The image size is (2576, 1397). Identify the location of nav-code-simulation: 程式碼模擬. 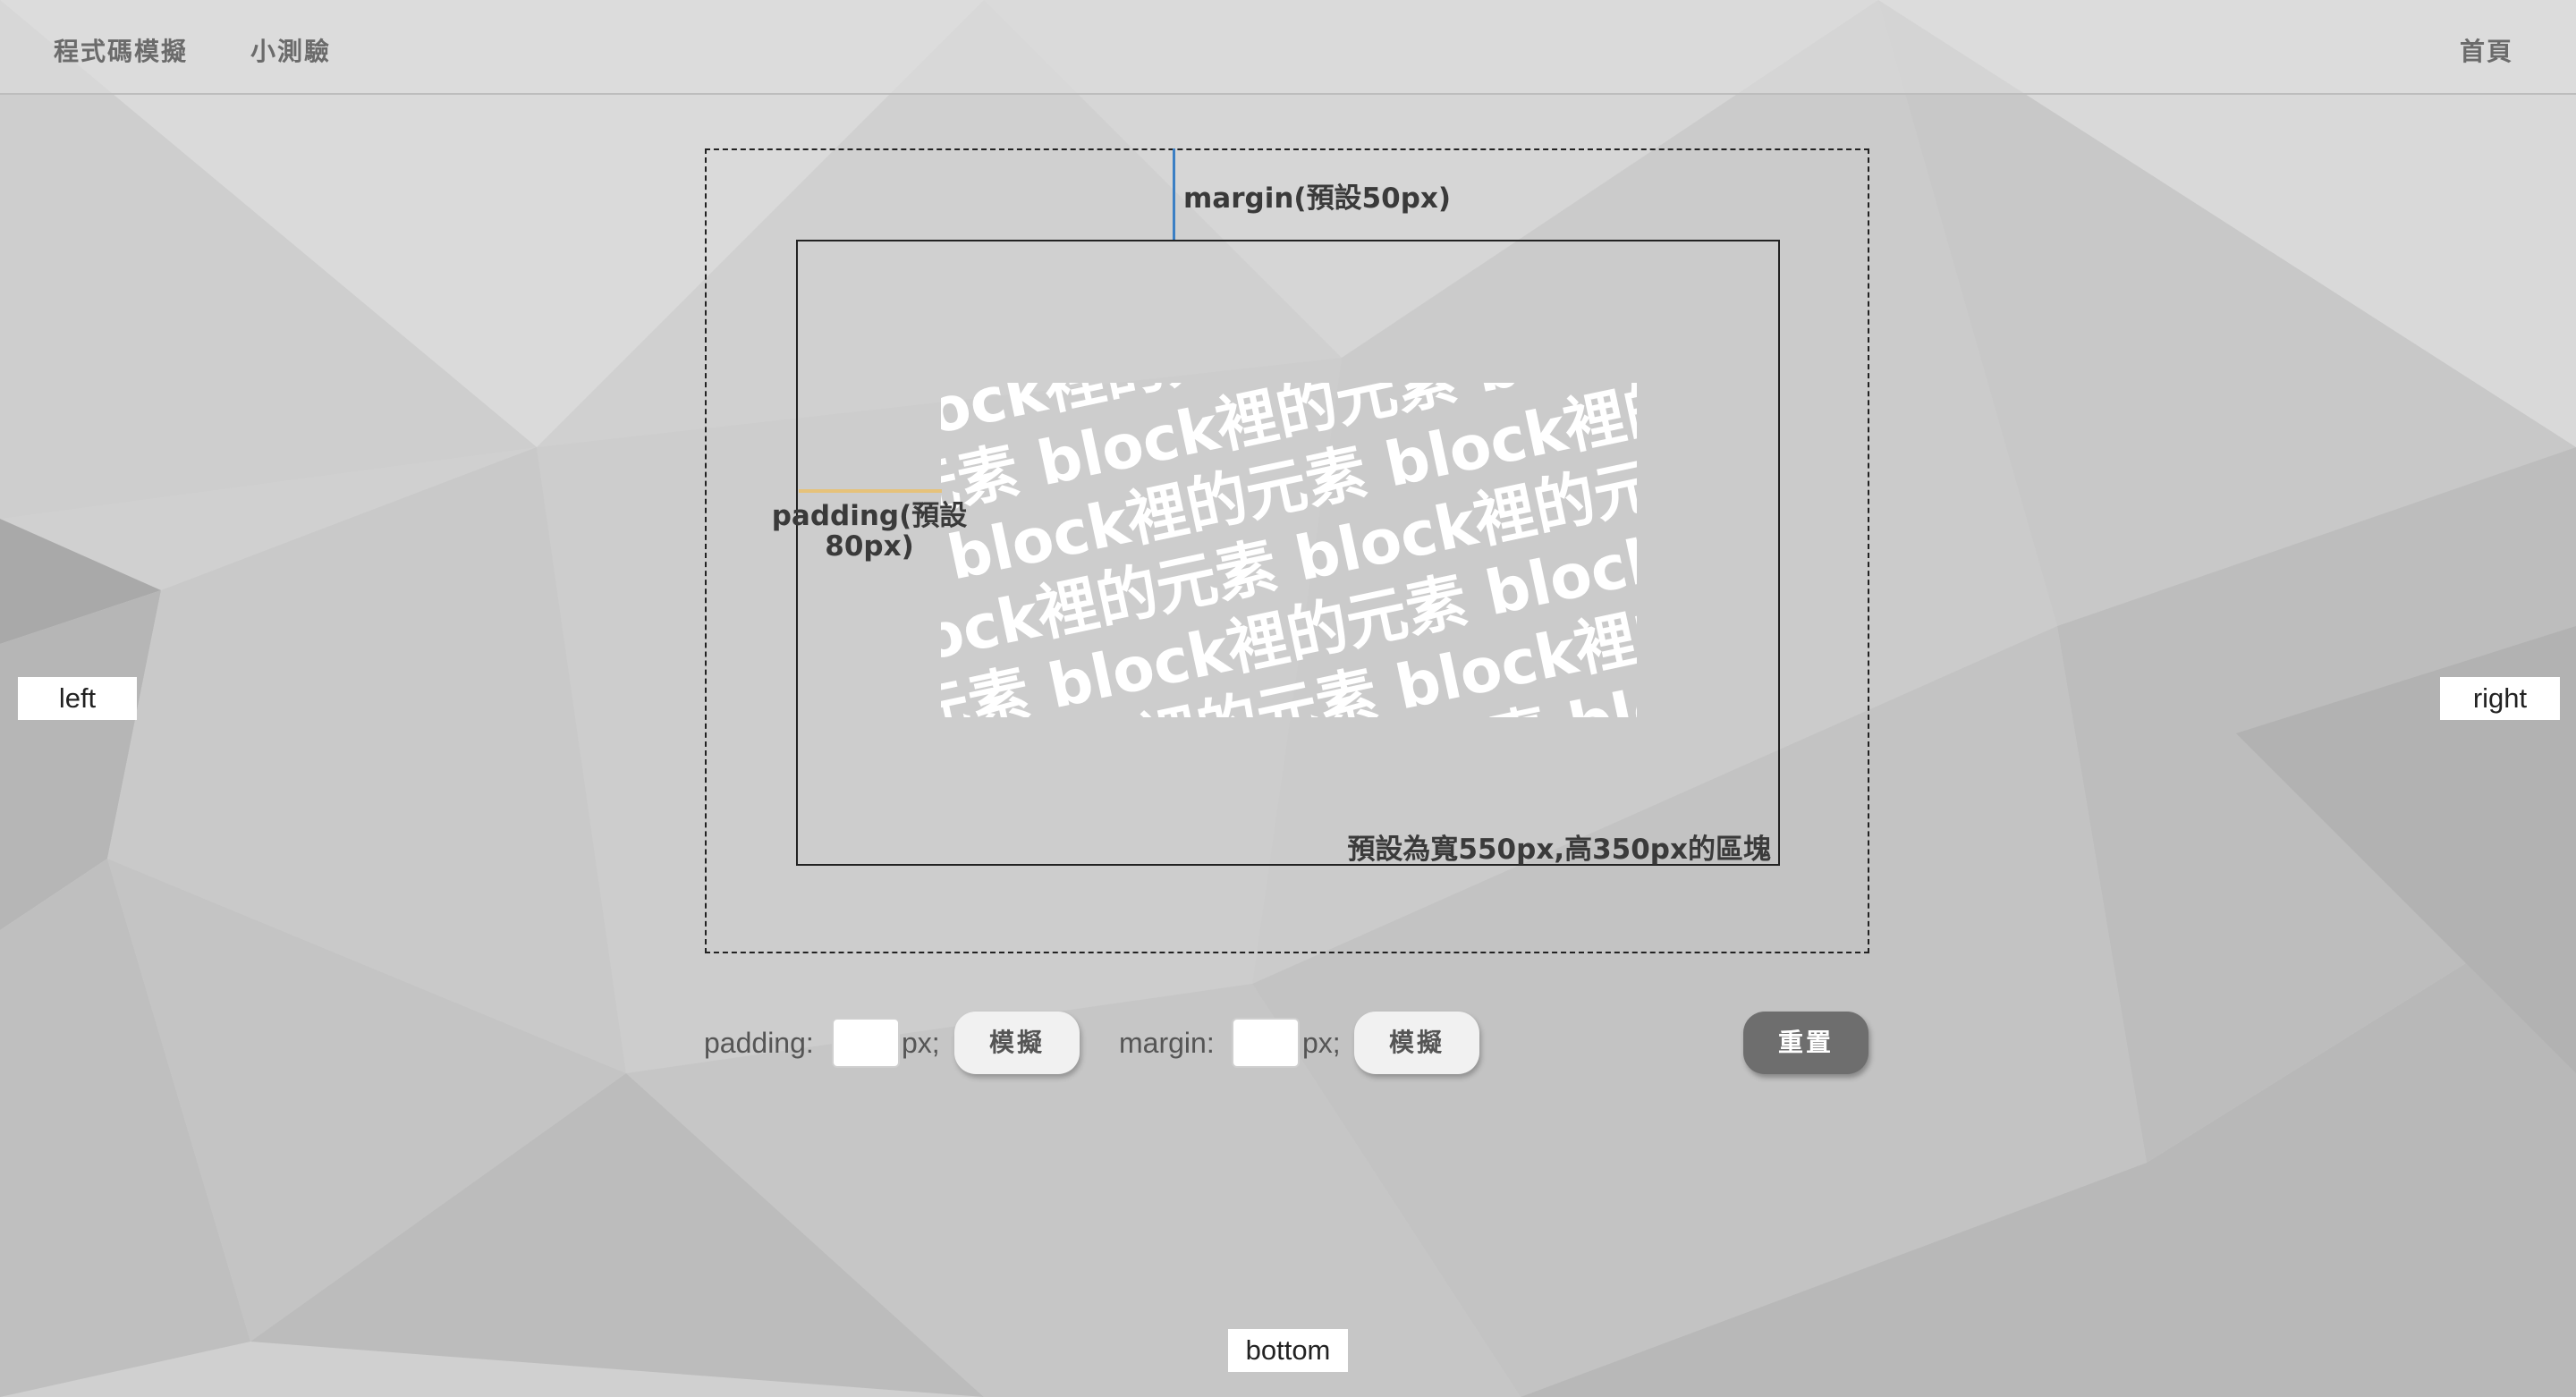
(121, 50).